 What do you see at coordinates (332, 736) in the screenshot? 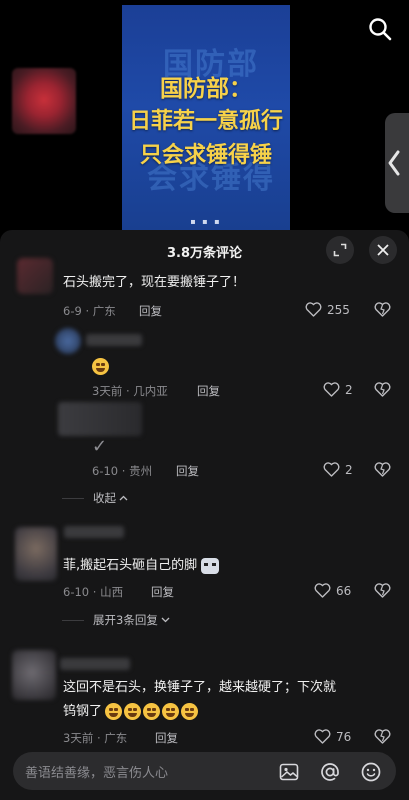
I see `like-button: 76` at bounding box center [332, 736].